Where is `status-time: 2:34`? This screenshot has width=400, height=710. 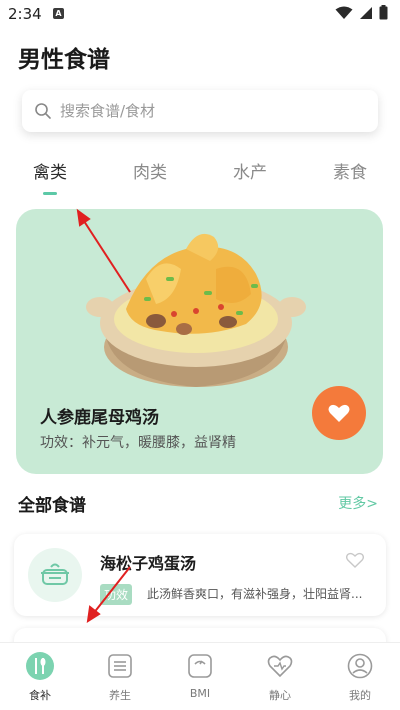 status-time: 2:34 is located at coordinates (25, 14).